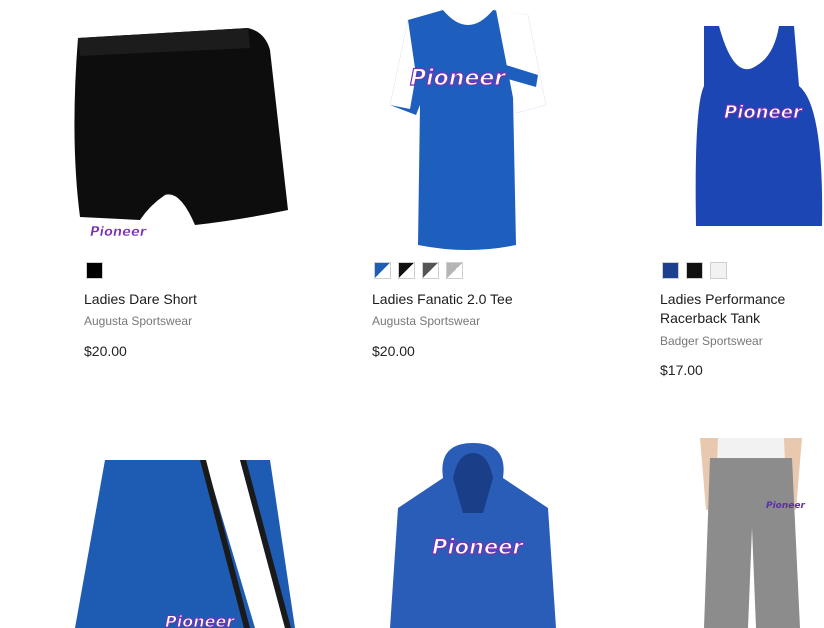 The height and width of the screenshot is (628, 824). I want to click on product-name: Ladies Performance Racerback Tank, so click(735, 309).